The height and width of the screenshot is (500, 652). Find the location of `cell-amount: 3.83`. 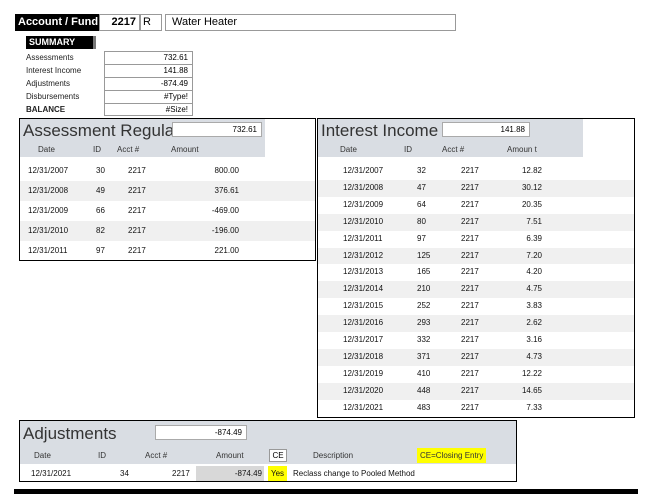

cell-amount: 3.83 is located at coordinates (534, 306).